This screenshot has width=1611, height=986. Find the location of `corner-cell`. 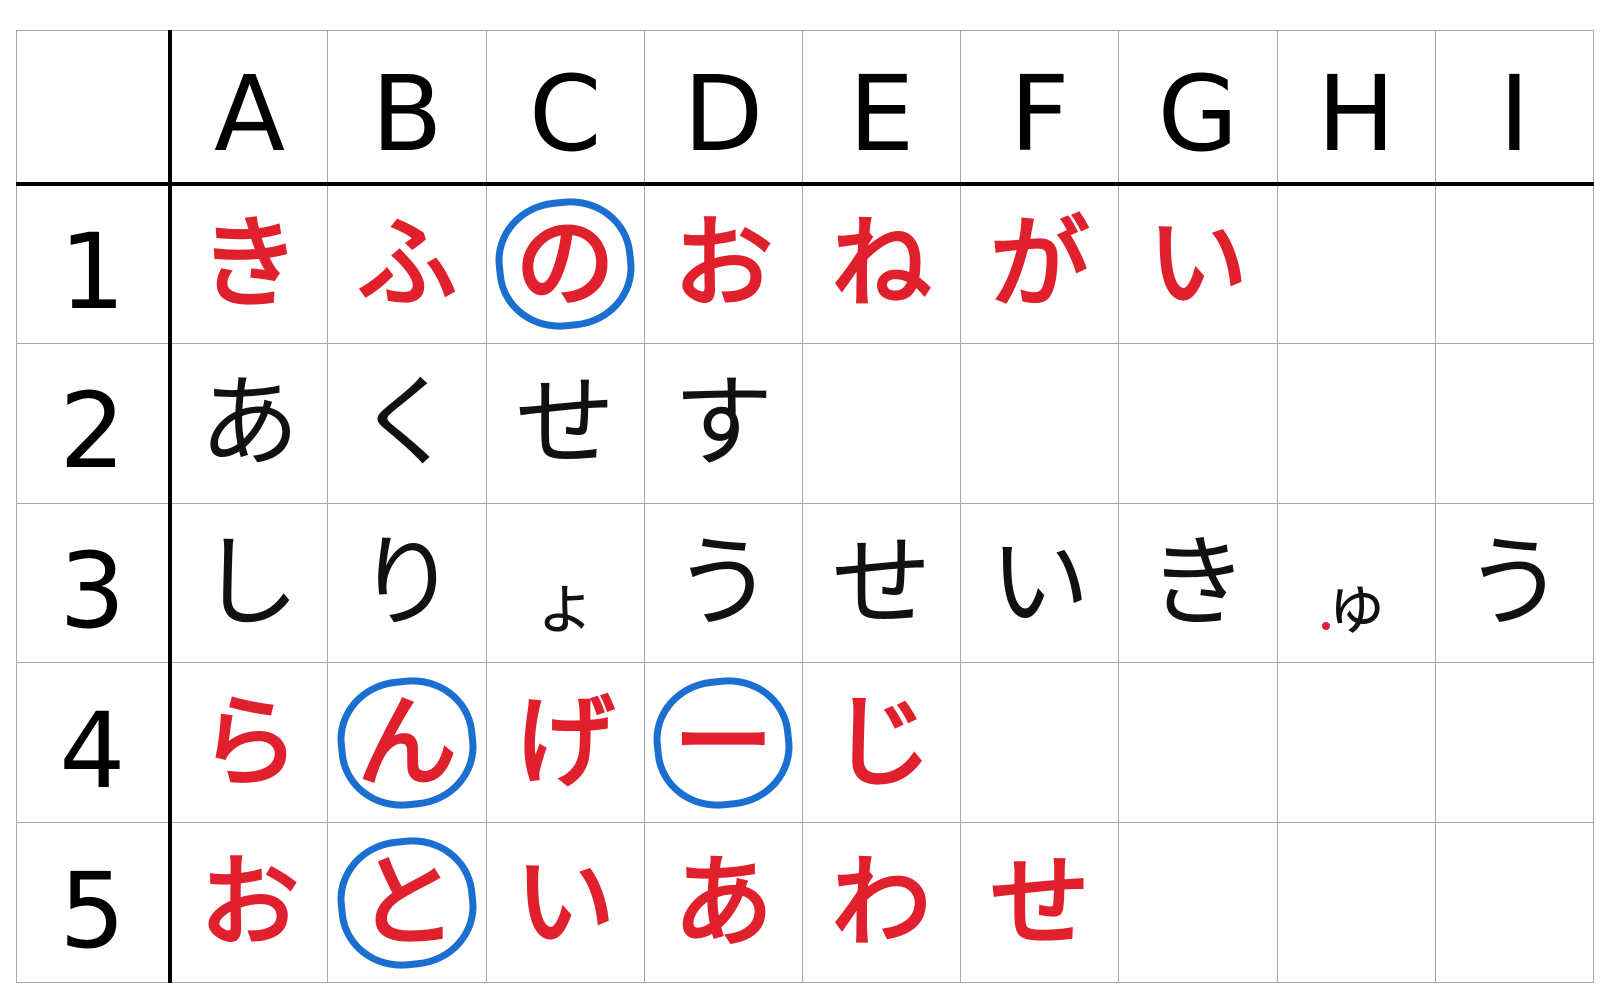

corner-cell is located at coordinates (93, 108).